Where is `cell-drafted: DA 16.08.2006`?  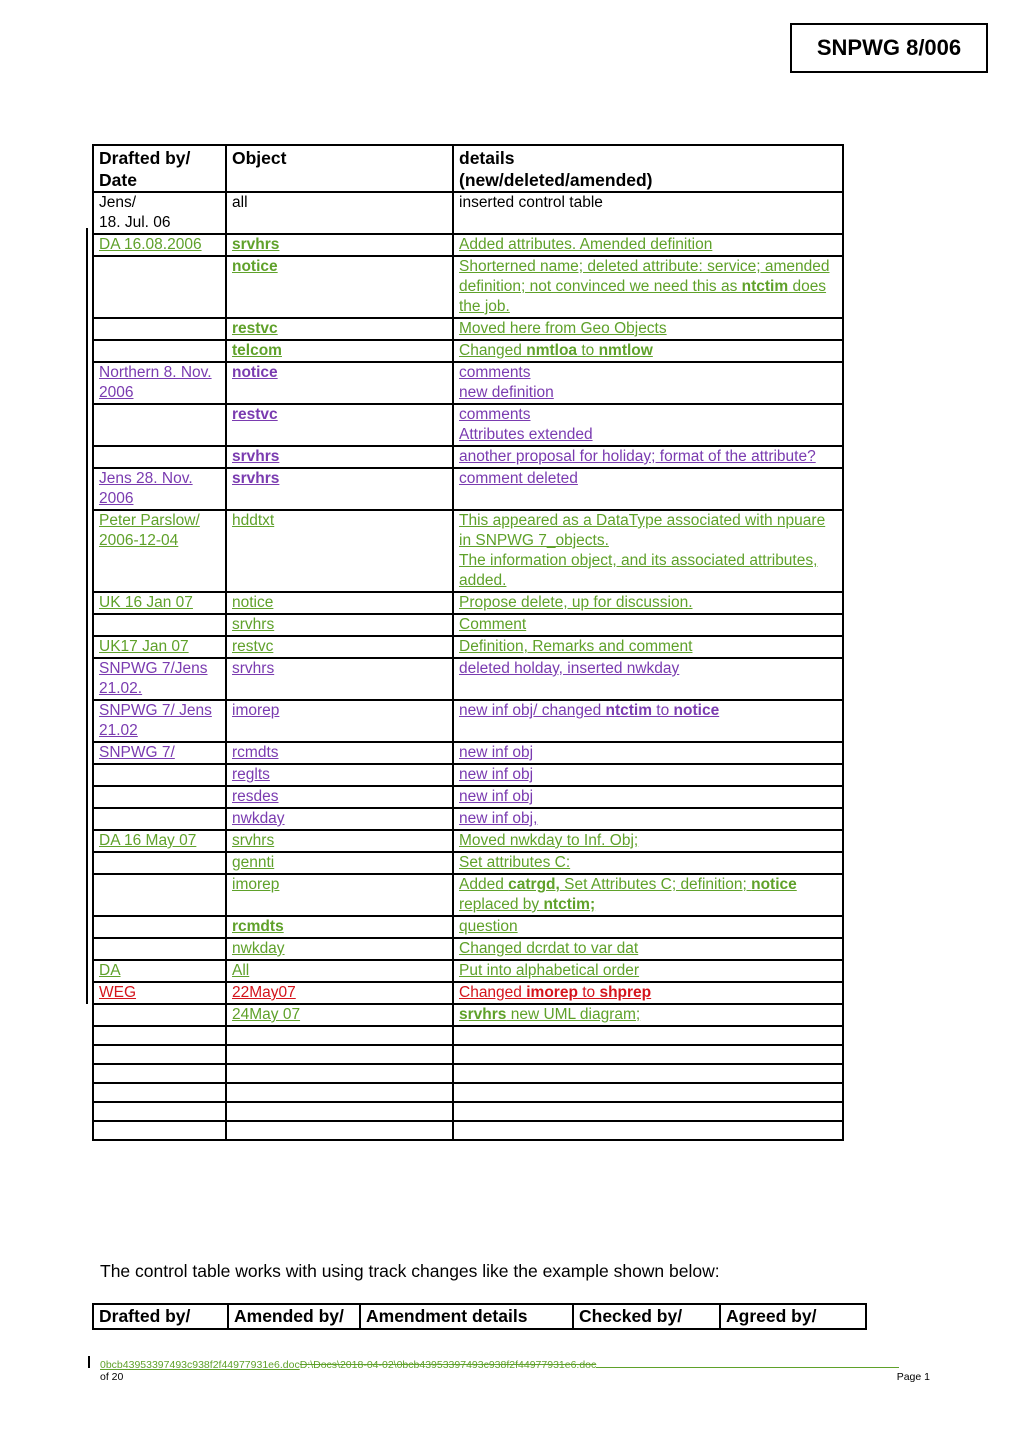
cell-drafted: DA 16.08.2006 is located at coordinates (159, 245).